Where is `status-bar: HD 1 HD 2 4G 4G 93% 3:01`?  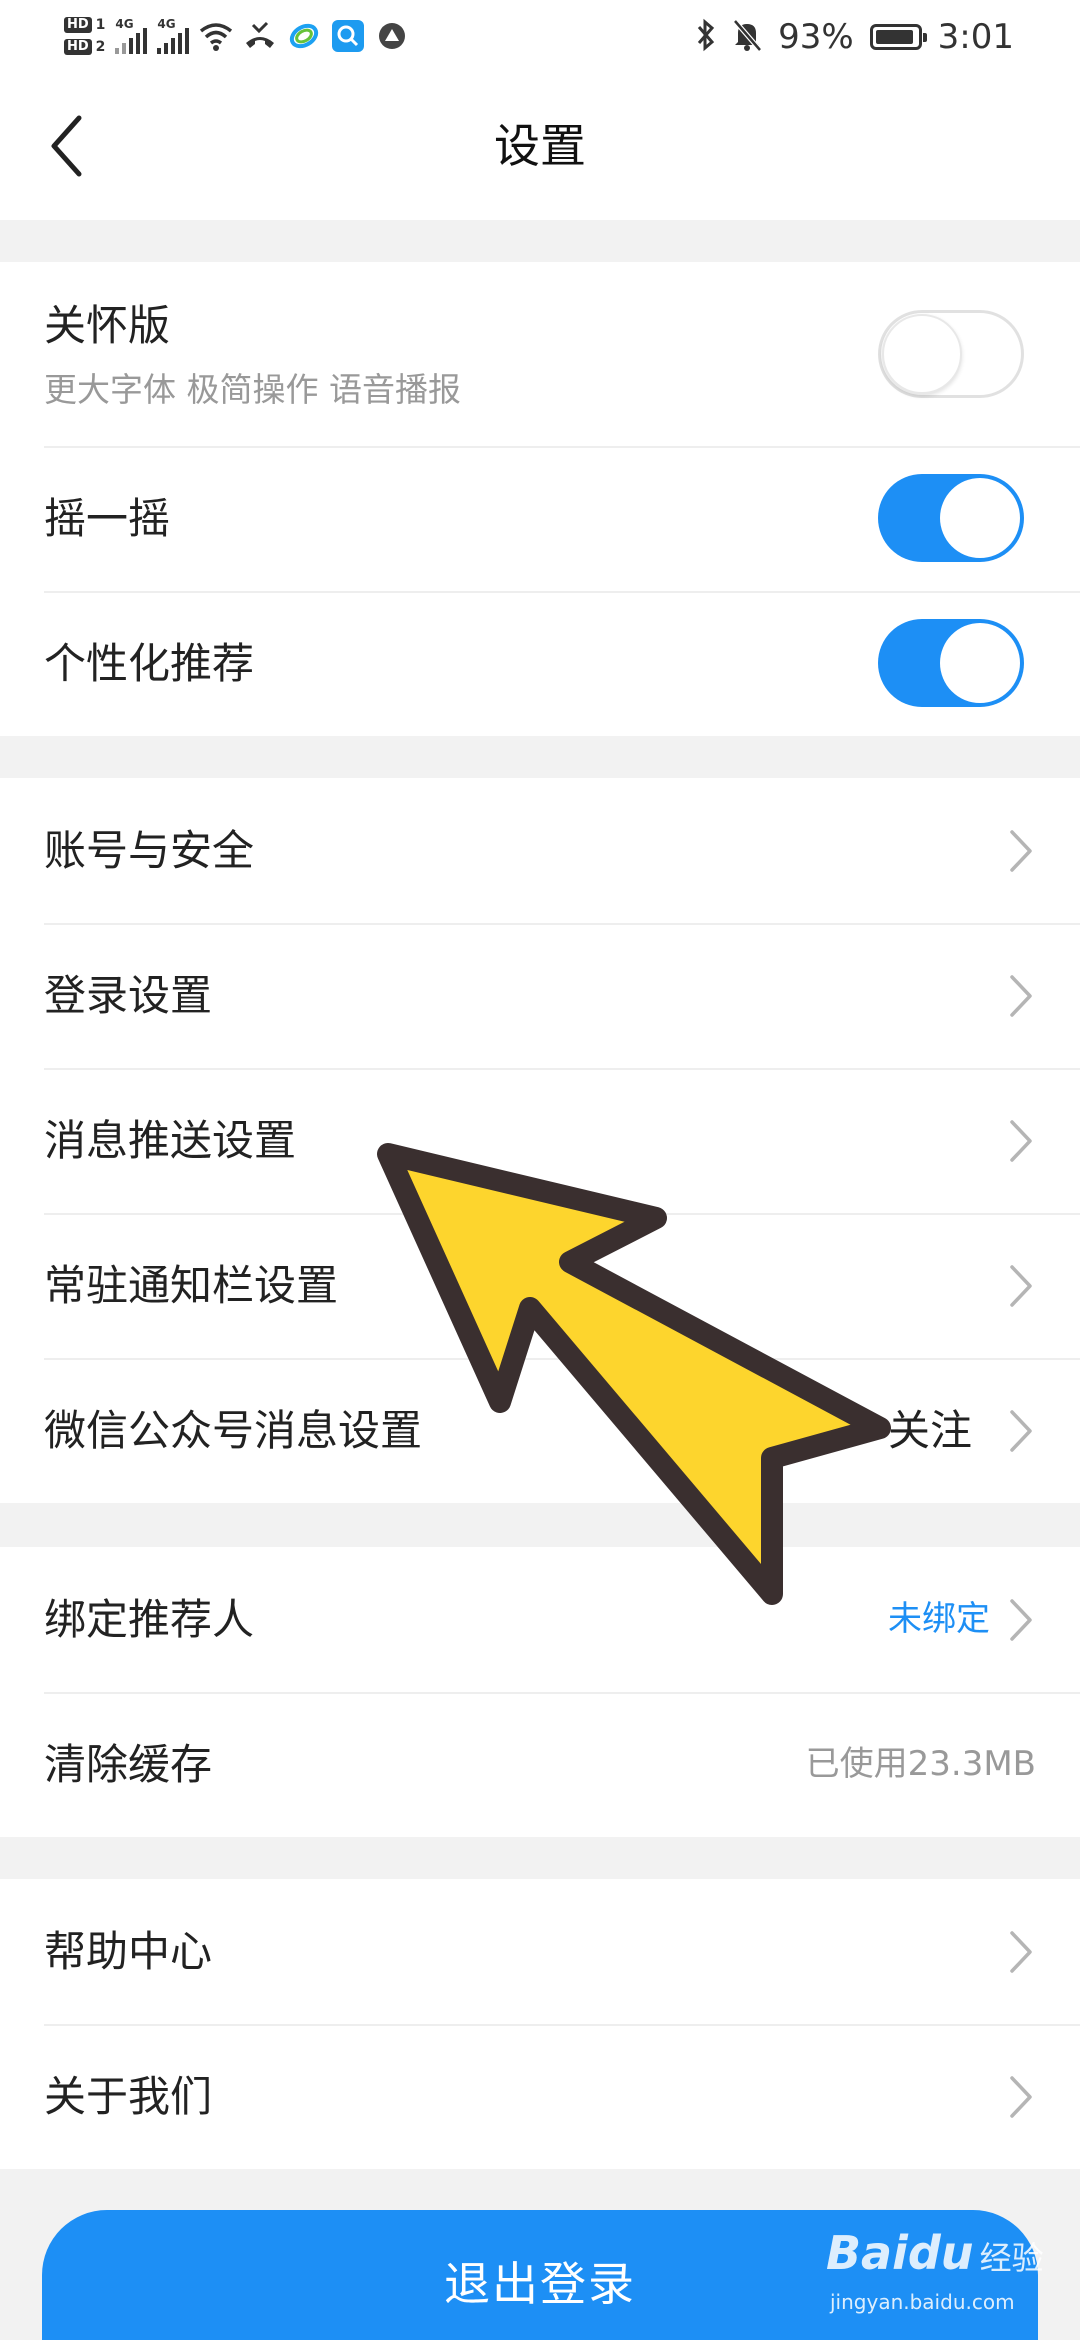
status-bar: HD 1 HD 2 4G 4G 93% 3:01 is located at coordinates (540, 36).